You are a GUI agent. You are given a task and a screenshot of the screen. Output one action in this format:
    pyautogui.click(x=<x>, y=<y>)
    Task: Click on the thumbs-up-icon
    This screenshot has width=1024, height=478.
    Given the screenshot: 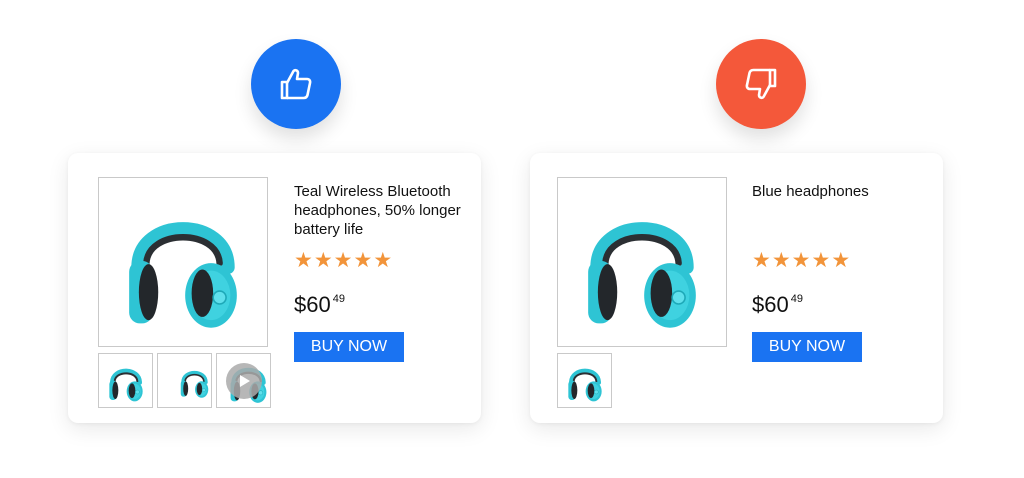 What is the action you would take?
    pyautogui.click(x=296, y=84)
    